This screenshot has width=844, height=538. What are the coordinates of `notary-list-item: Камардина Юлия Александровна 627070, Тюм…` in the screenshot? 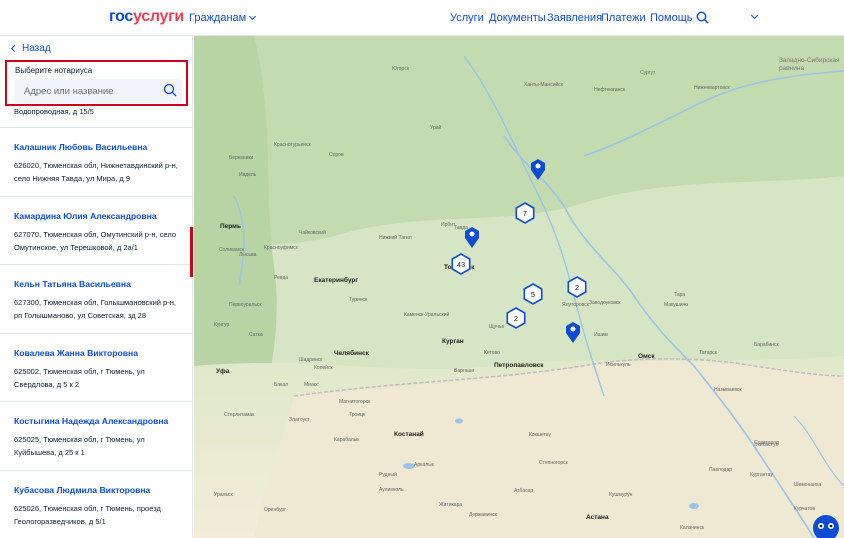 It's located at (96, 230).